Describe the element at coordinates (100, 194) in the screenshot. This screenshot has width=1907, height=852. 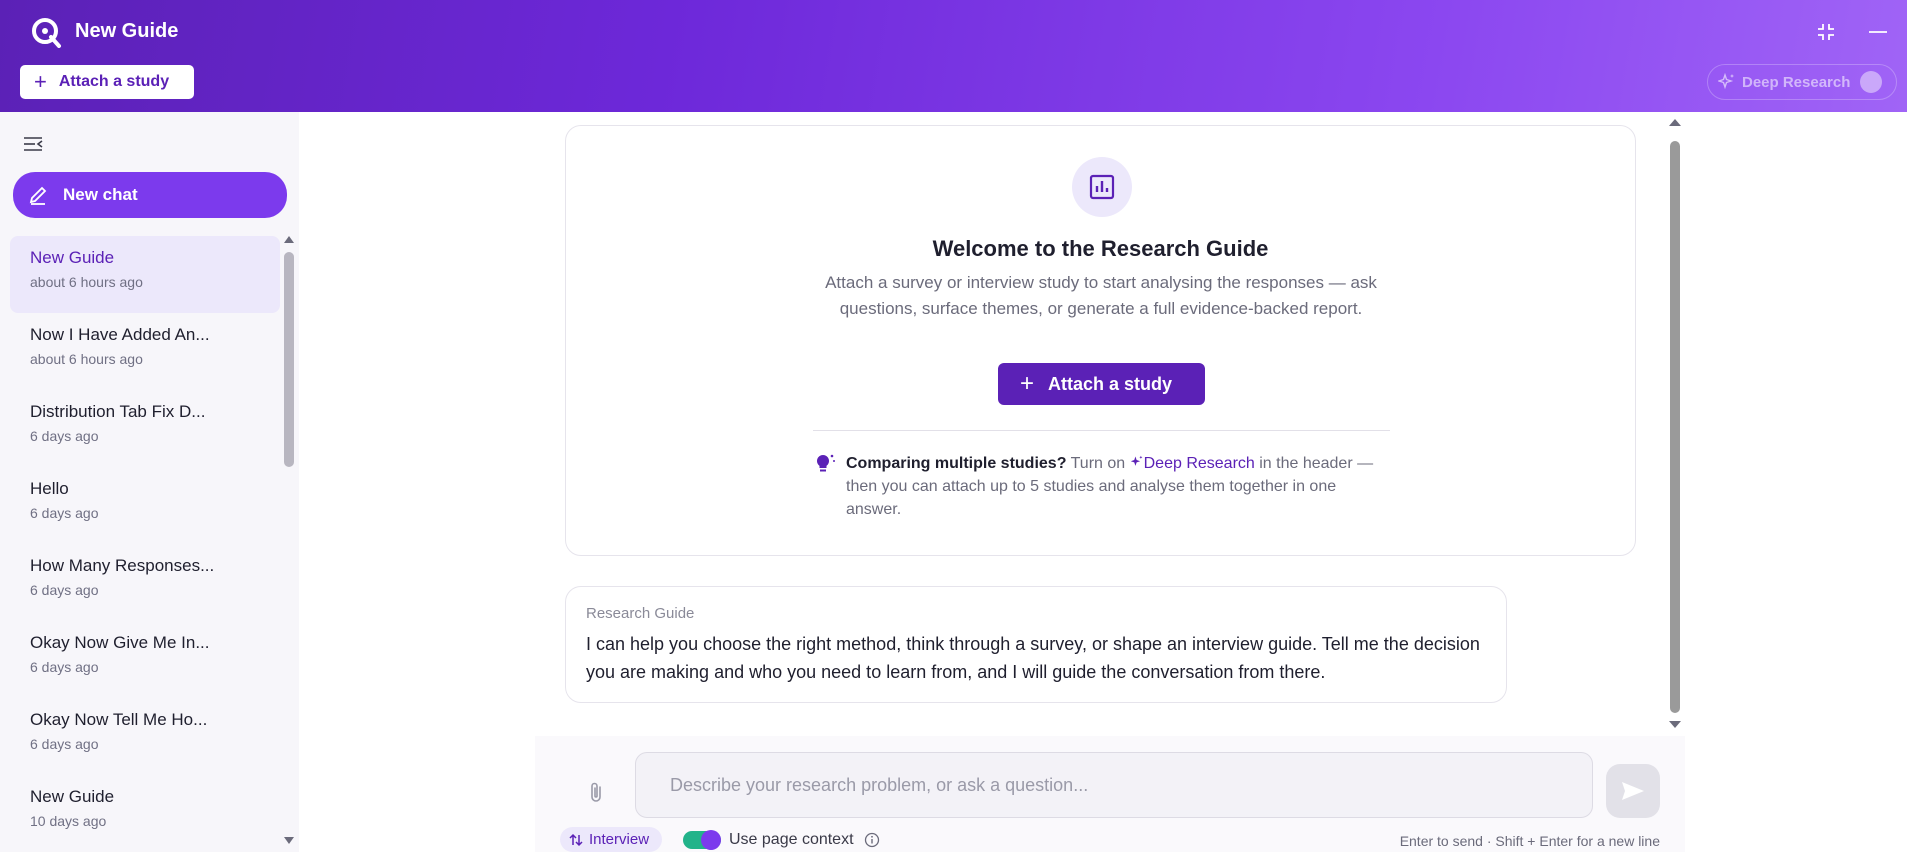
I see `new-chat-label: New chat` at that location.